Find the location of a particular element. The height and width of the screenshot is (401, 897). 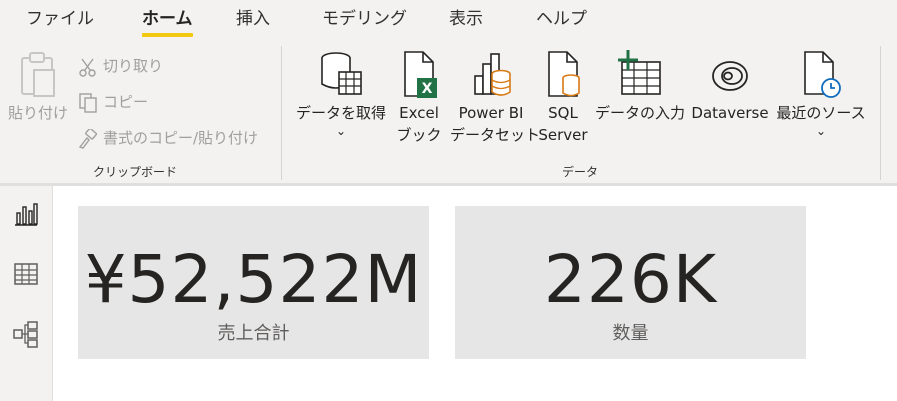

report-view-icon is located at coordinates (26, 214).